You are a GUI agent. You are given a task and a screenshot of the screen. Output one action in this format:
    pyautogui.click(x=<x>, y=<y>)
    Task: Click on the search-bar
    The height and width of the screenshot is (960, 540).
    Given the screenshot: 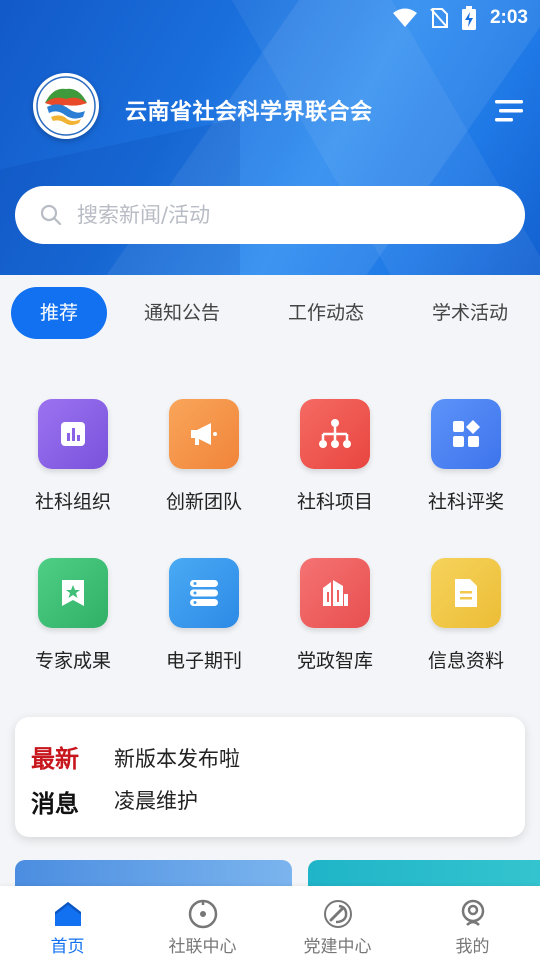 What is the action you would take?
    pyautogui.click(x=270, y=215)
    